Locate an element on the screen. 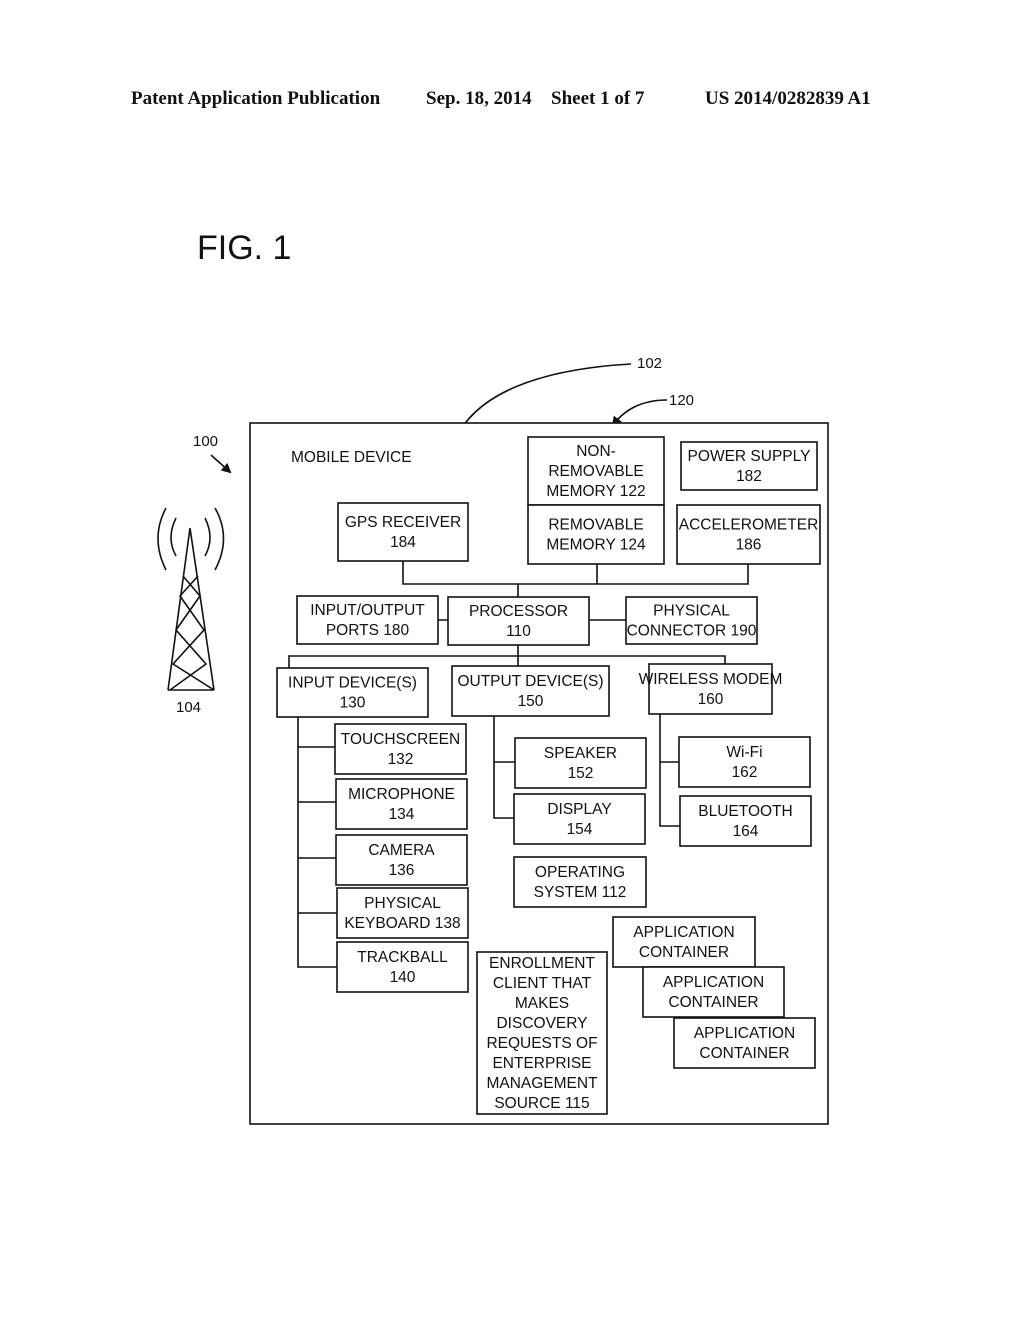 The width and height of the screenshot is (1024, 1320). physical-connector-label: PHYSICAL is located at coordinates (691, 611).